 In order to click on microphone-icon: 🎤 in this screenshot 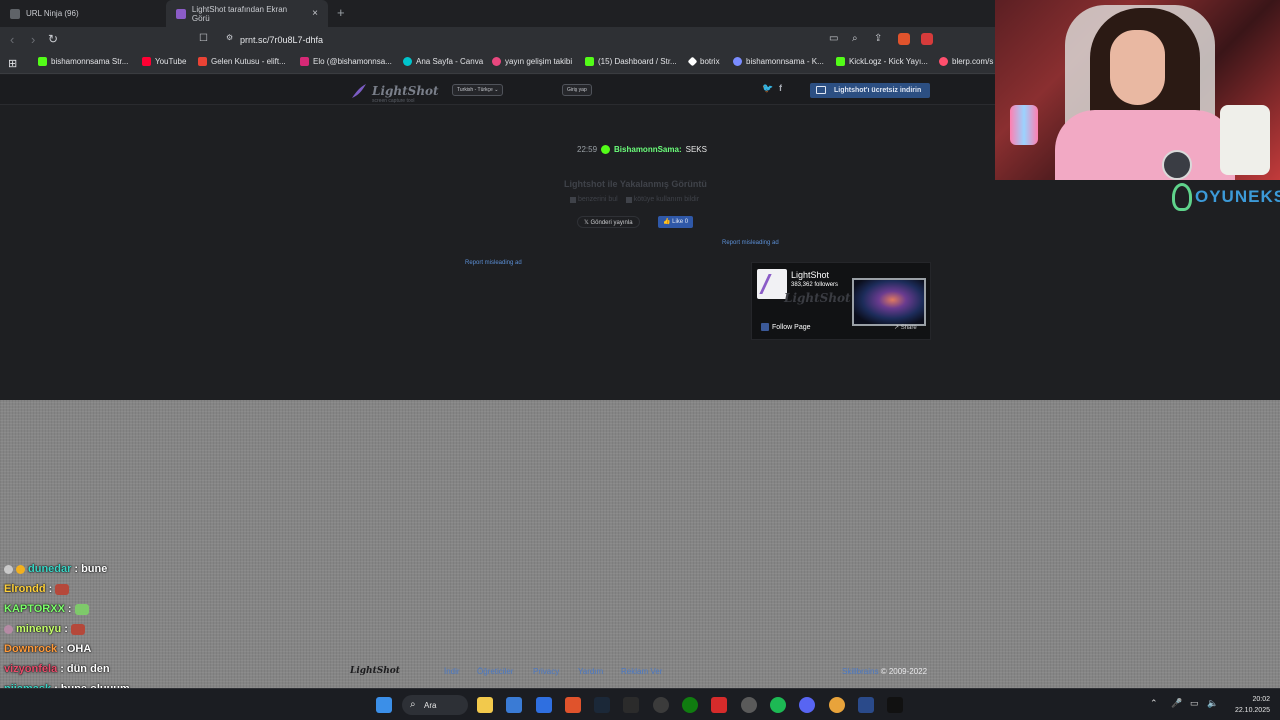, I will do `click(1176, 703)`.